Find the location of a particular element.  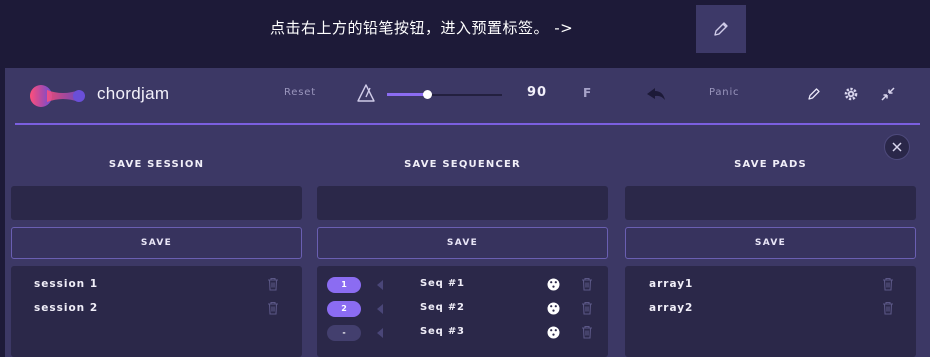

gear-icon is located at coordinates (851, 94).